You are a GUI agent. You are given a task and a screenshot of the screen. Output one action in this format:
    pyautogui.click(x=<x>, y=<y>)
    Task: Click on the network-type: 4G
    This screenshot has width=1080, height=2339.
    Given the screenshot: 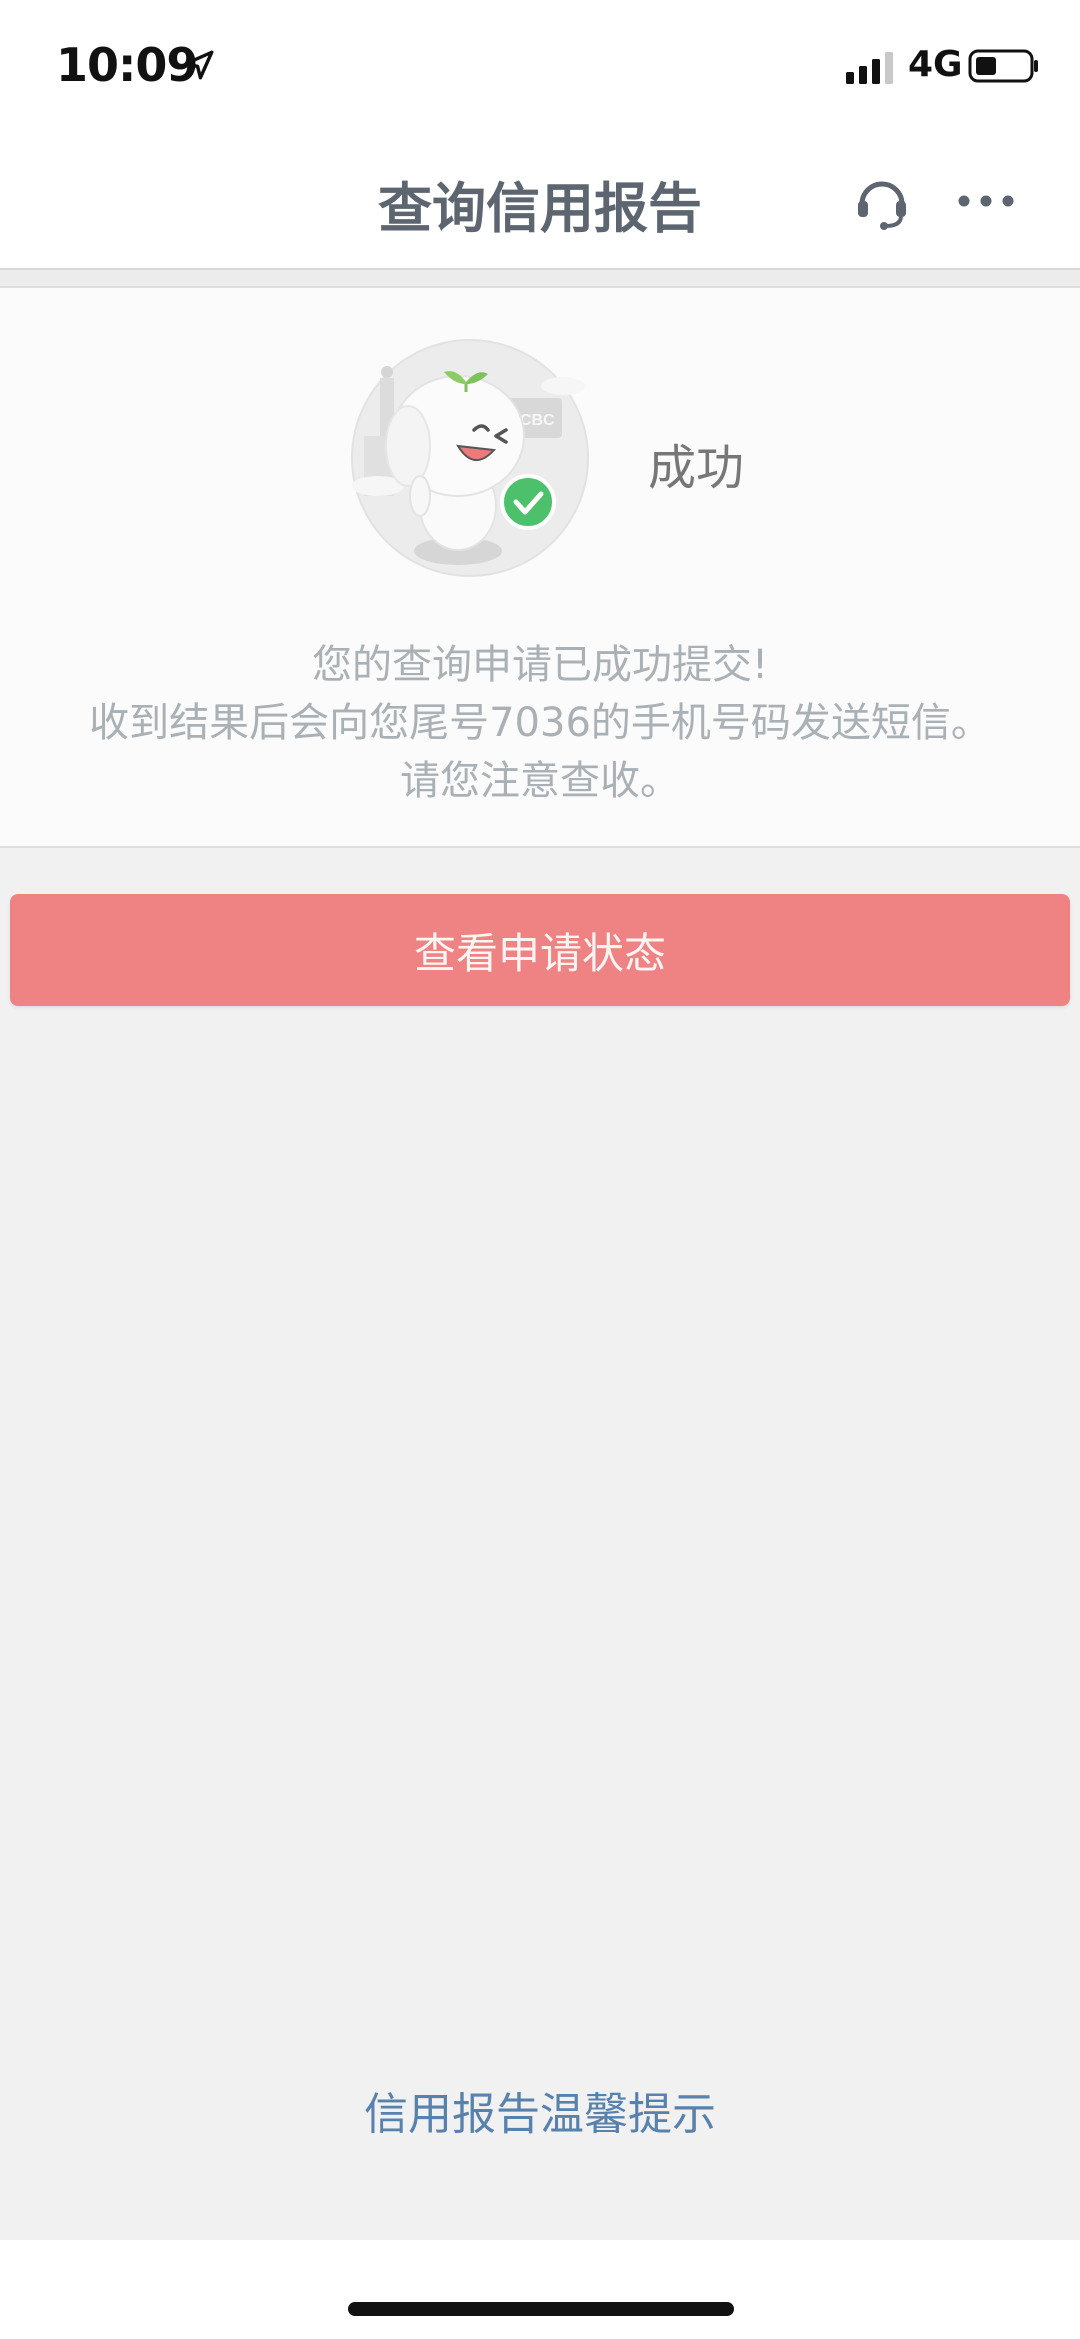 What is the action you would take?
    pyautogui.click(x=935, y=64)
    